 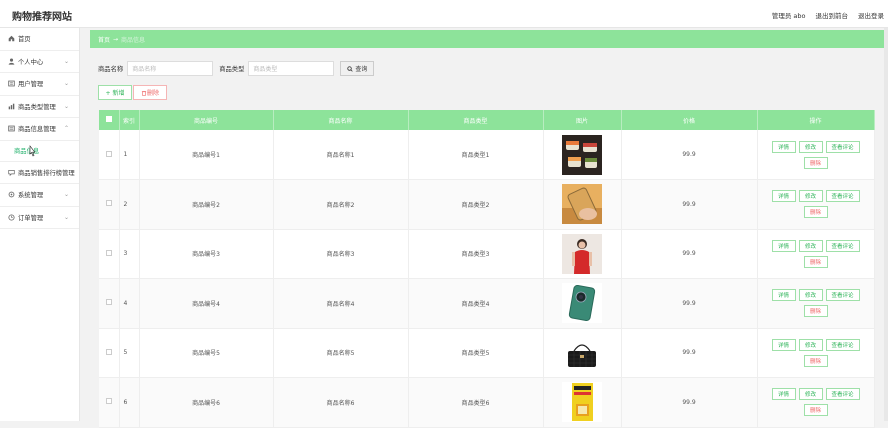 What do you see at coordinates (832, 15) in the screenshot?
I see `back-to-front-link: 退出到前台` at bounding box center [832, 15].